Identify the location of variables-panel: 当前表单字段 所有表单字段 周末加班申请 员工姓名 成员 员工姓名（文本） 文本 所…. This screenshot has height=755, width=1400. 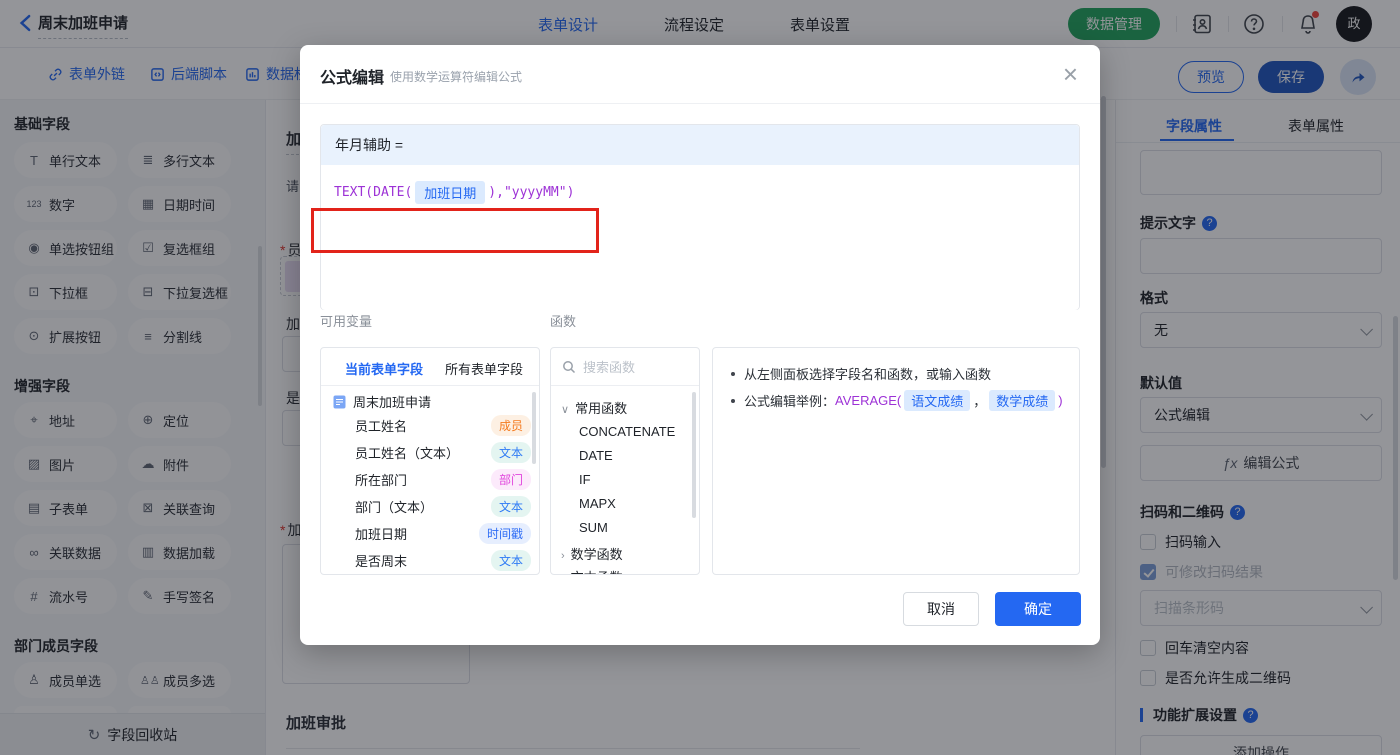
(430, 461).